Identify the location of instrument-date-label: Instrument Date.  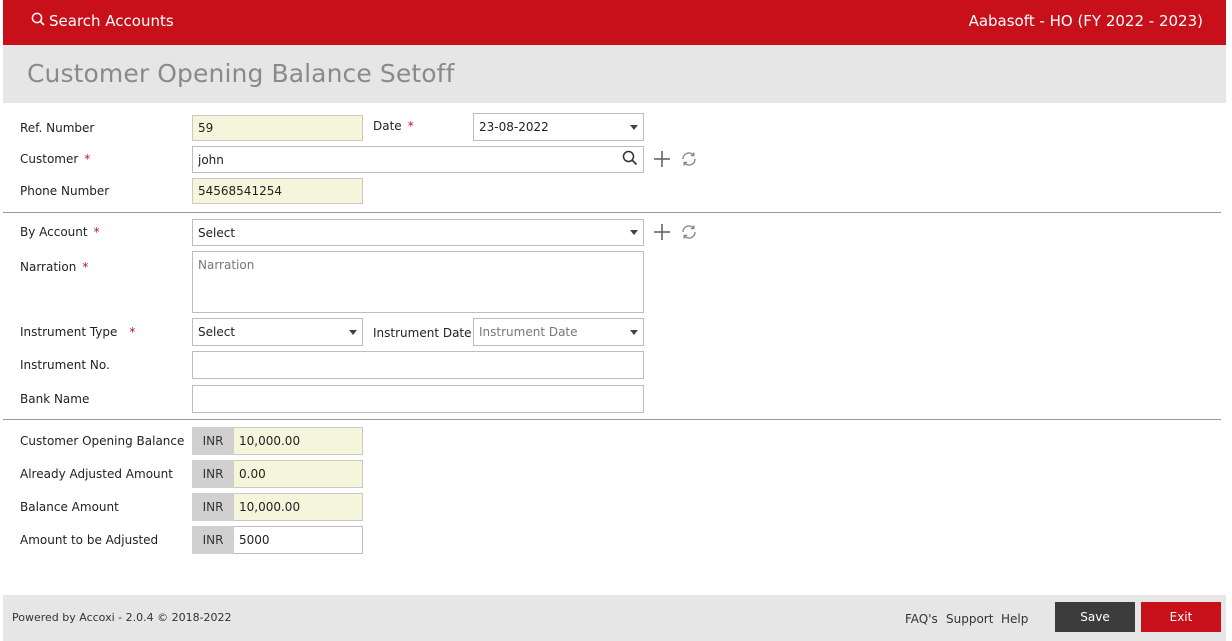
(422, 333).